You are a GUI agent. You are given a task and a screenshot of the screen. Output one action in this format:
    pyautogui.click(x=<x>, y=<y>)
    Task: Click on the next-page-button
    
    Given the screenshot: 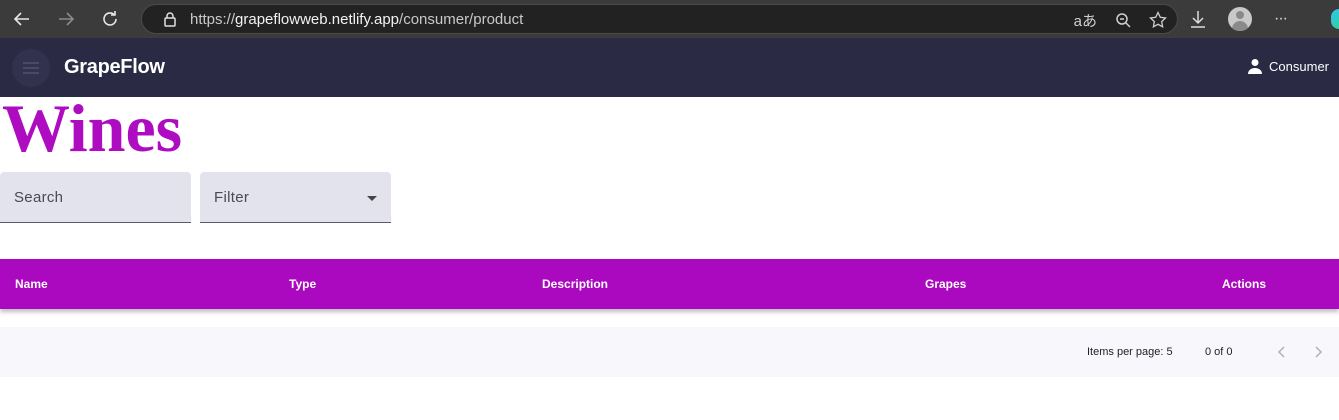 What is the action you would take?
    pyautogui.click(x=1318, y=352)
    